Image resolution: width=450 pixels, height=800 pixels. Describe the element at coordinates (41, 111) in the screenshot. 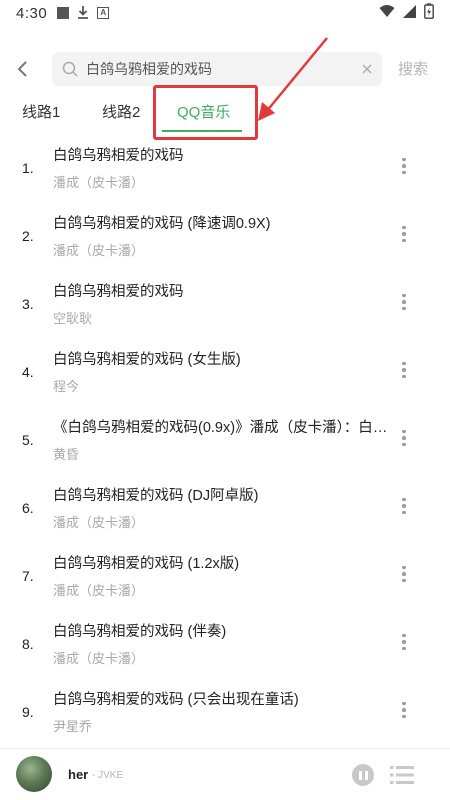

I see `tab-route-1: 线路1` at that location.